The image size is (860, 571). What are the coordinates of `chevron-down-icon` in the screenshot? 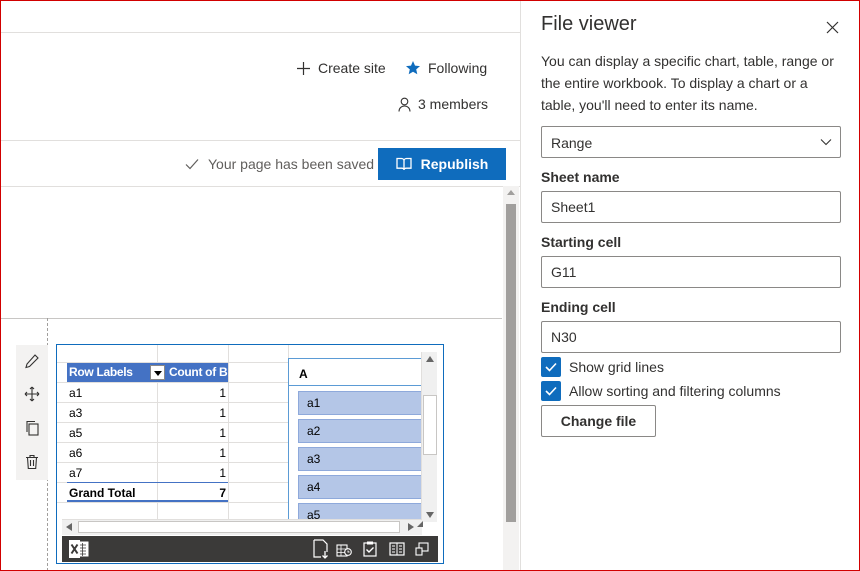 It's located at (826, 142).